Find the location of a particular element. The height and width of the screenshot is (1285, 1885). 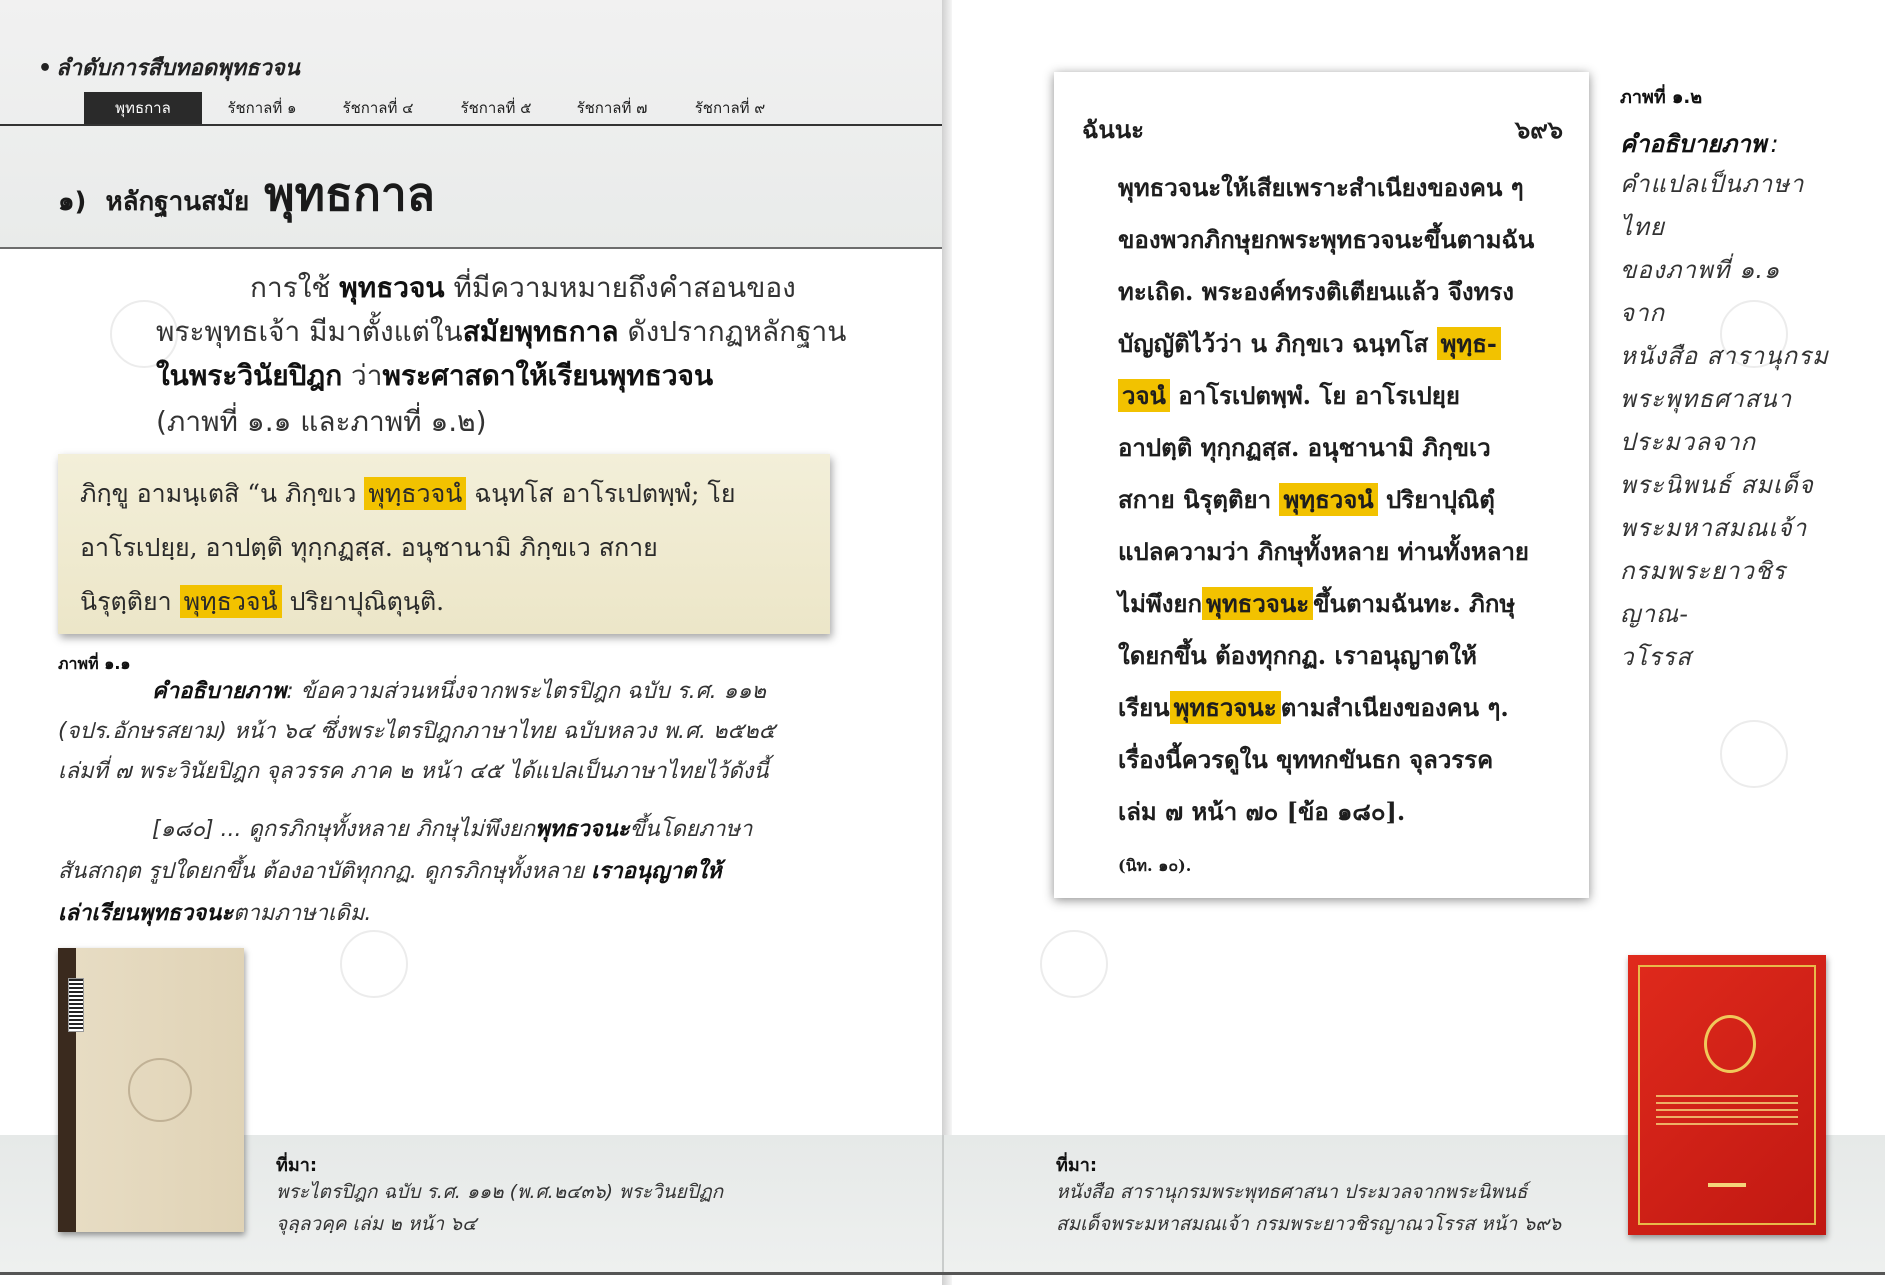

scan-line: ไม่พึงยก พุทธวจนะ ขึ้นตามฉันทะ. ภิกษุ is located at coordinates (1318, 603).